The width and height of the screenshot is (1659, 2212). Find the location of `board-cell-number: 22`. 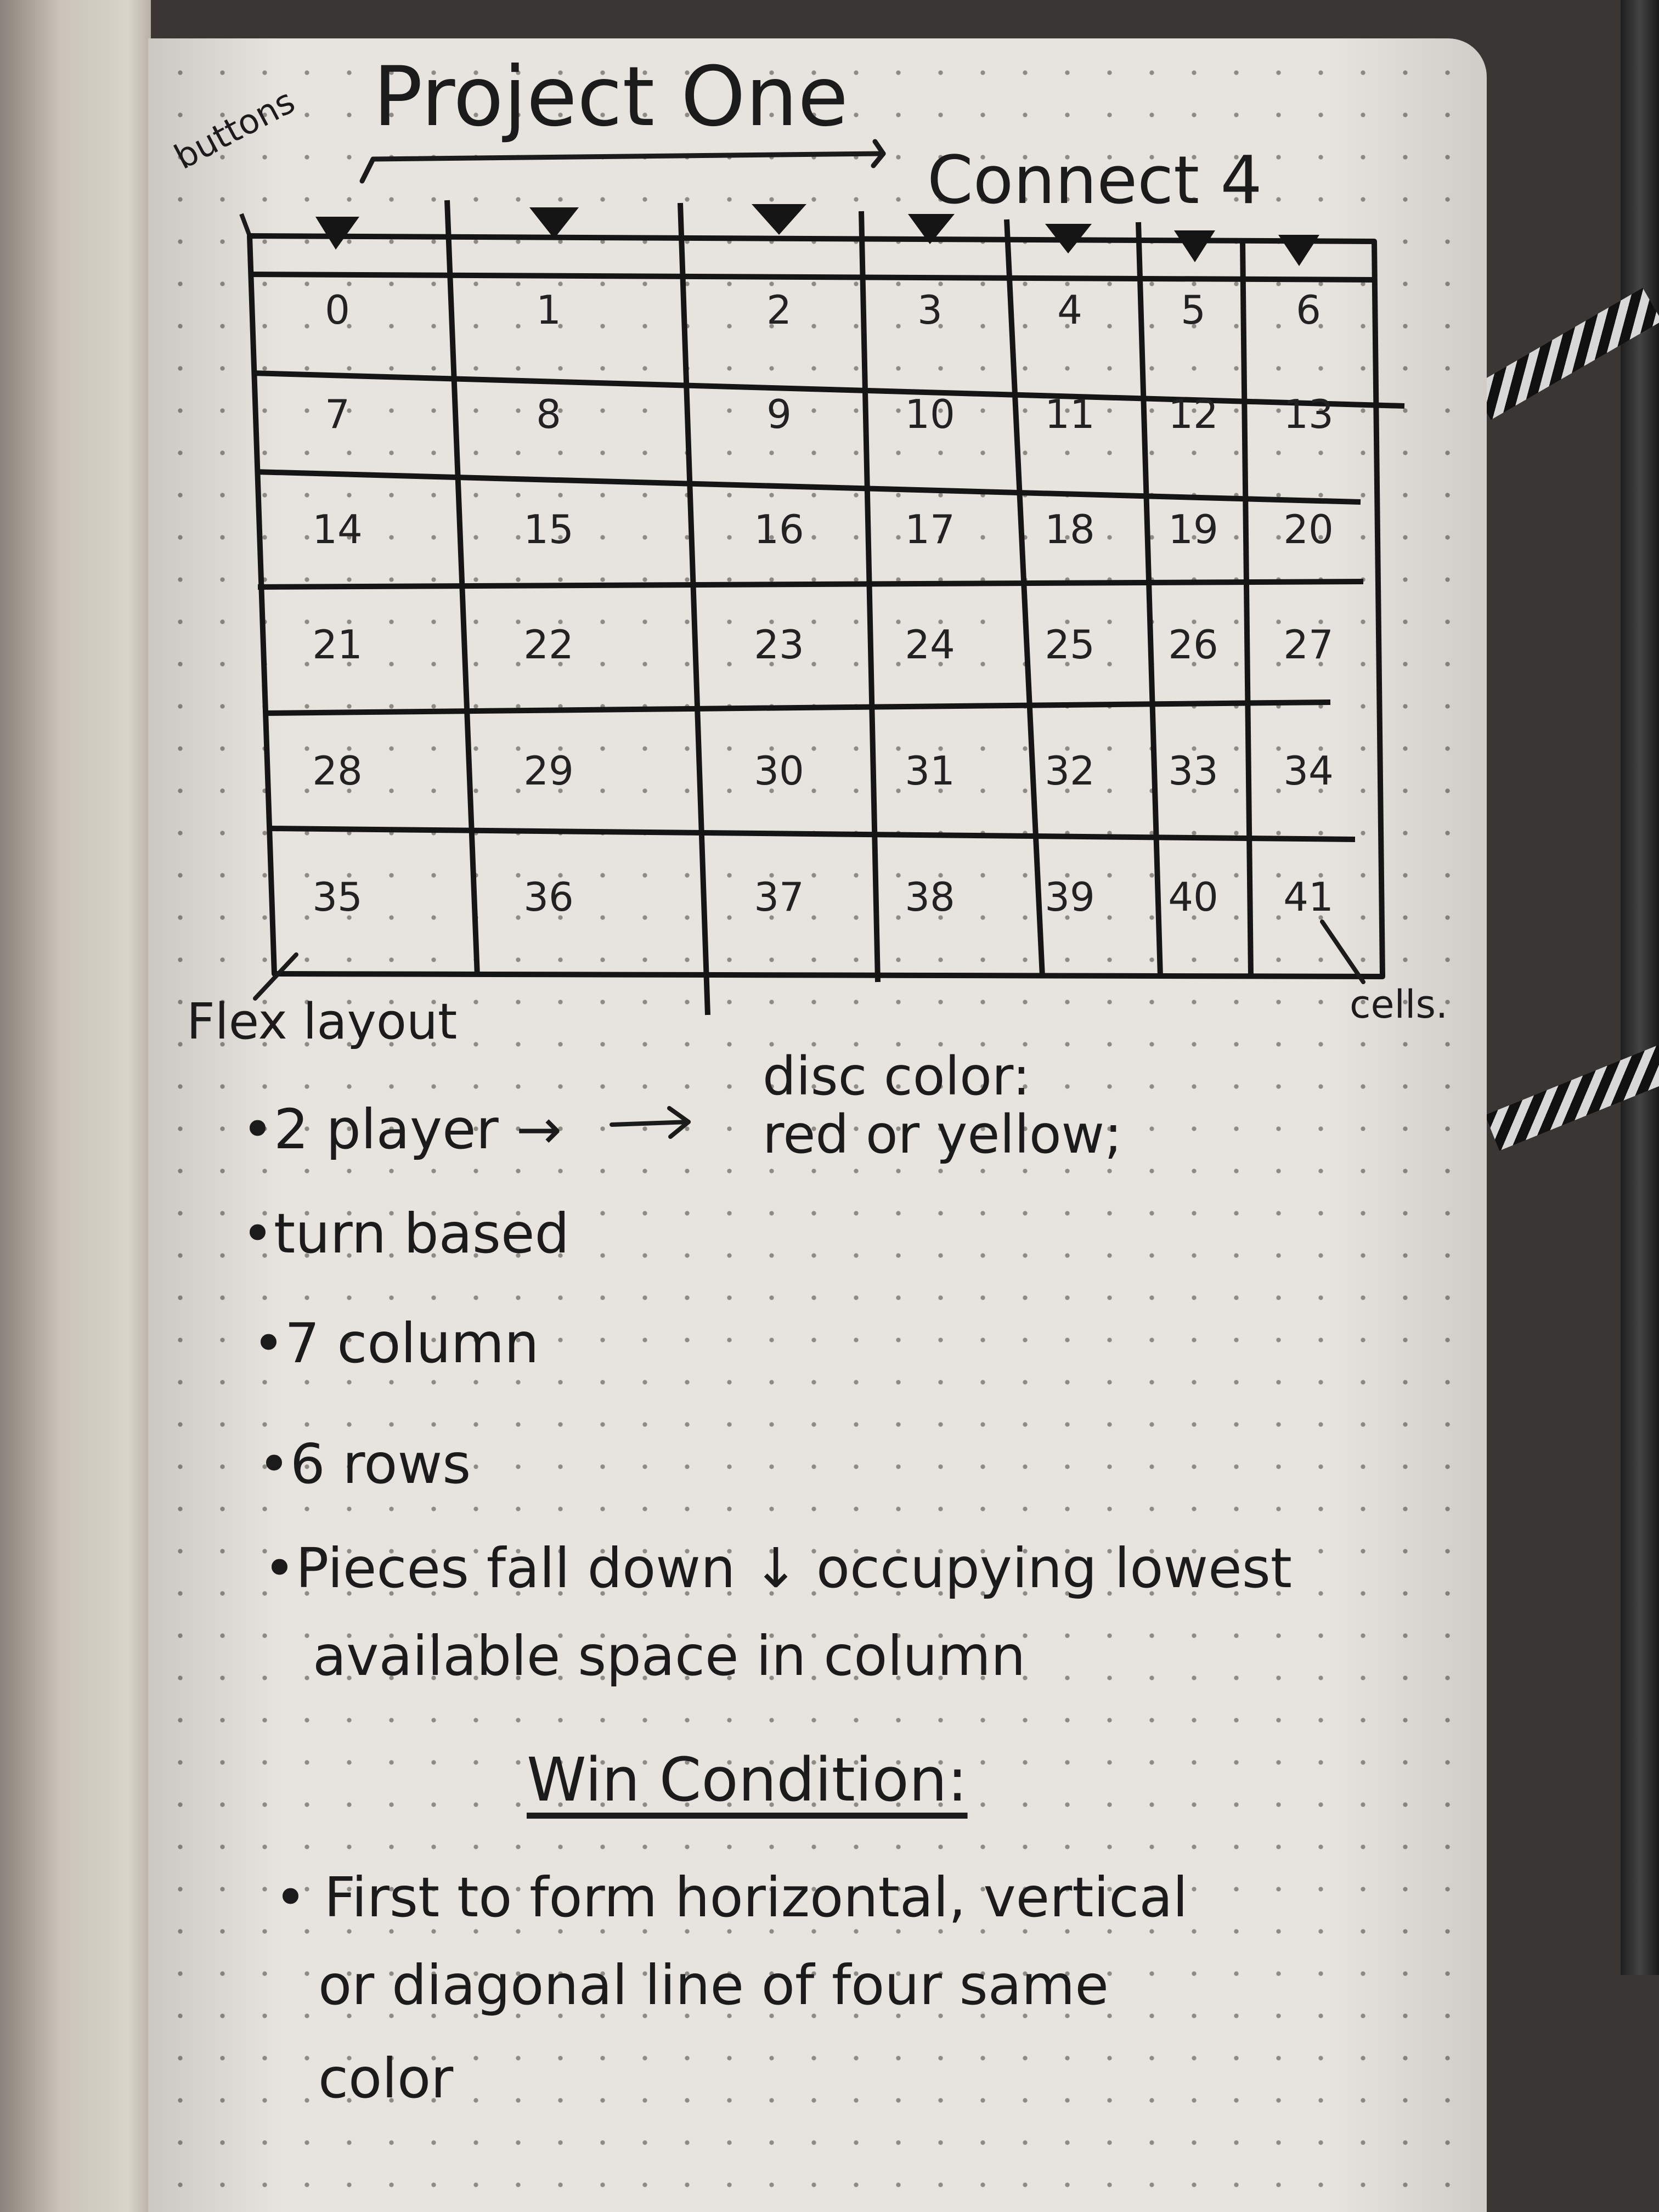

board-cell-number: 22 is located at coordinates (548, 645).